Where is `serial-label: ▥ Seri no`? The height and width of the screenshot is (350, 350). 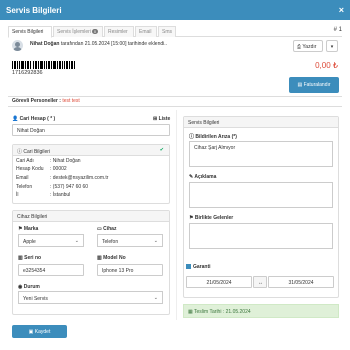
serial-label: ▥ Seri no is located at coordinates (29, 258).